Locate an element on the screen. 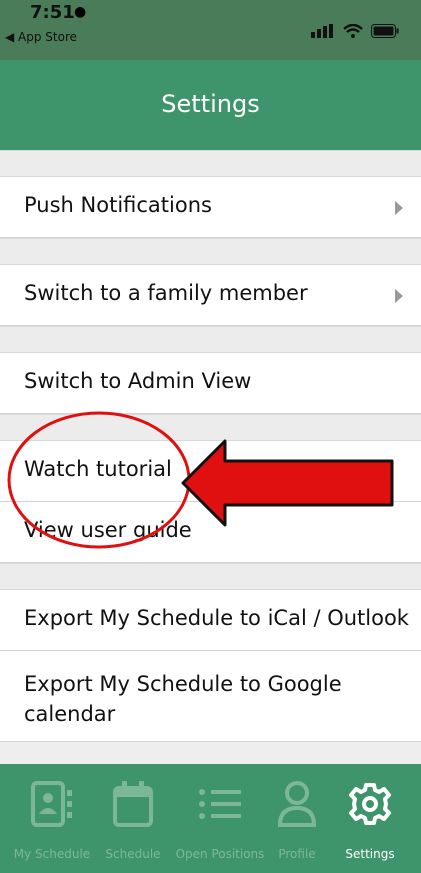 The image size is (421, 873). wifi-icon is located at coordinates (353, 31).